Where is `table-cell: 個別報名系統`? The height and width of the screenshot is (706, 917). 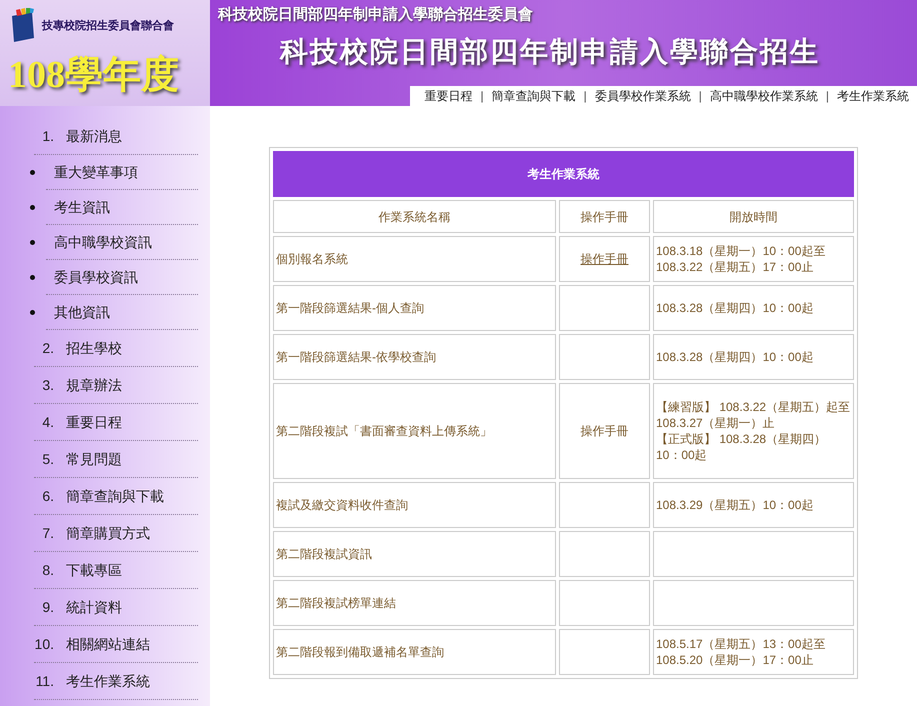 table-cell: 個別報名系統 is located at coordinates (414, 259).